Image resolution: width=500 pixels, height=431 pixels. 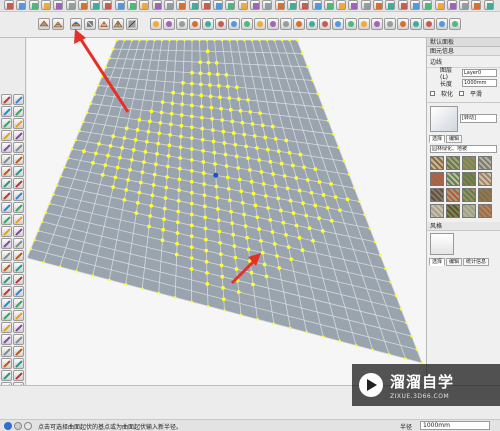 What do you see at coordinates (478, 118) in the screenshot?
I see `material-name-field: [转动]` at bounding box center [478, 118].